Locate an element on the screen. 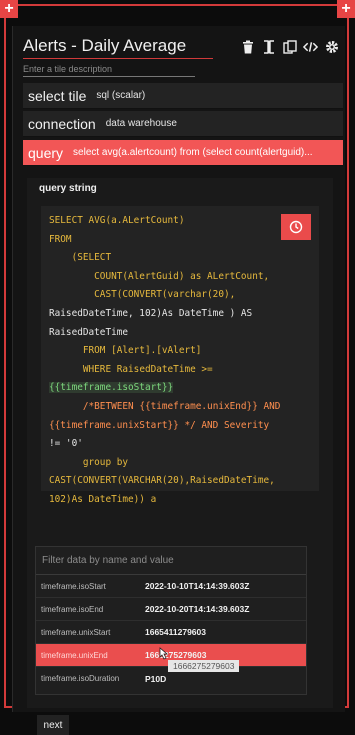 Image resolution: width=355 pixels, height=735 pixels. add-tile-left-button: + is located at coordinates (9, 9).